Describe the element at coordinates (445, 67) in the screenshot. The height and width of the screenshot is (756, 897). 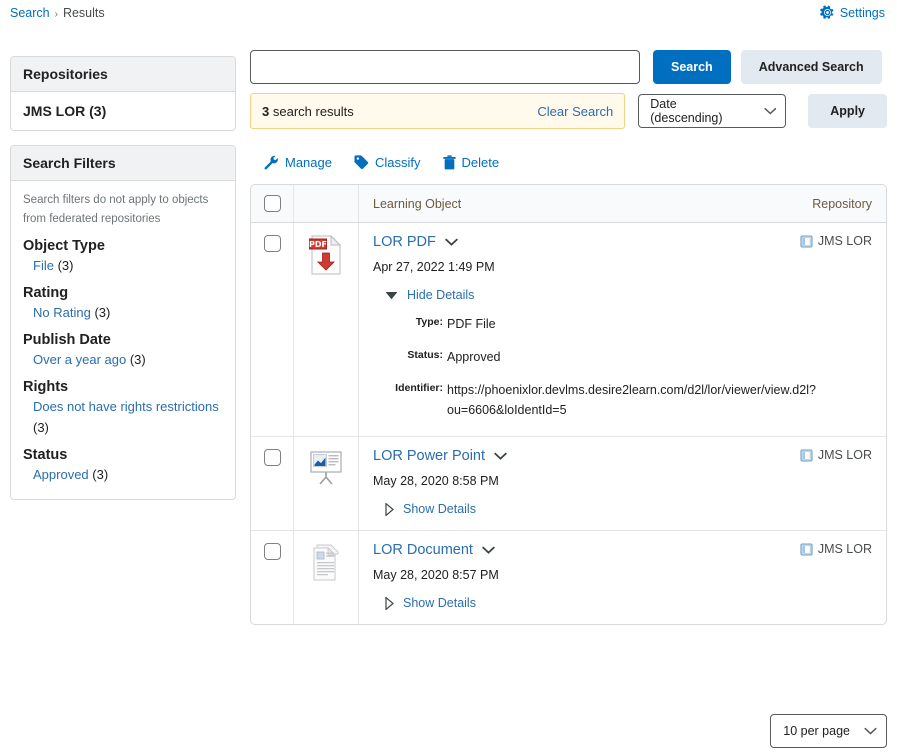
I see `search-input` at that location.